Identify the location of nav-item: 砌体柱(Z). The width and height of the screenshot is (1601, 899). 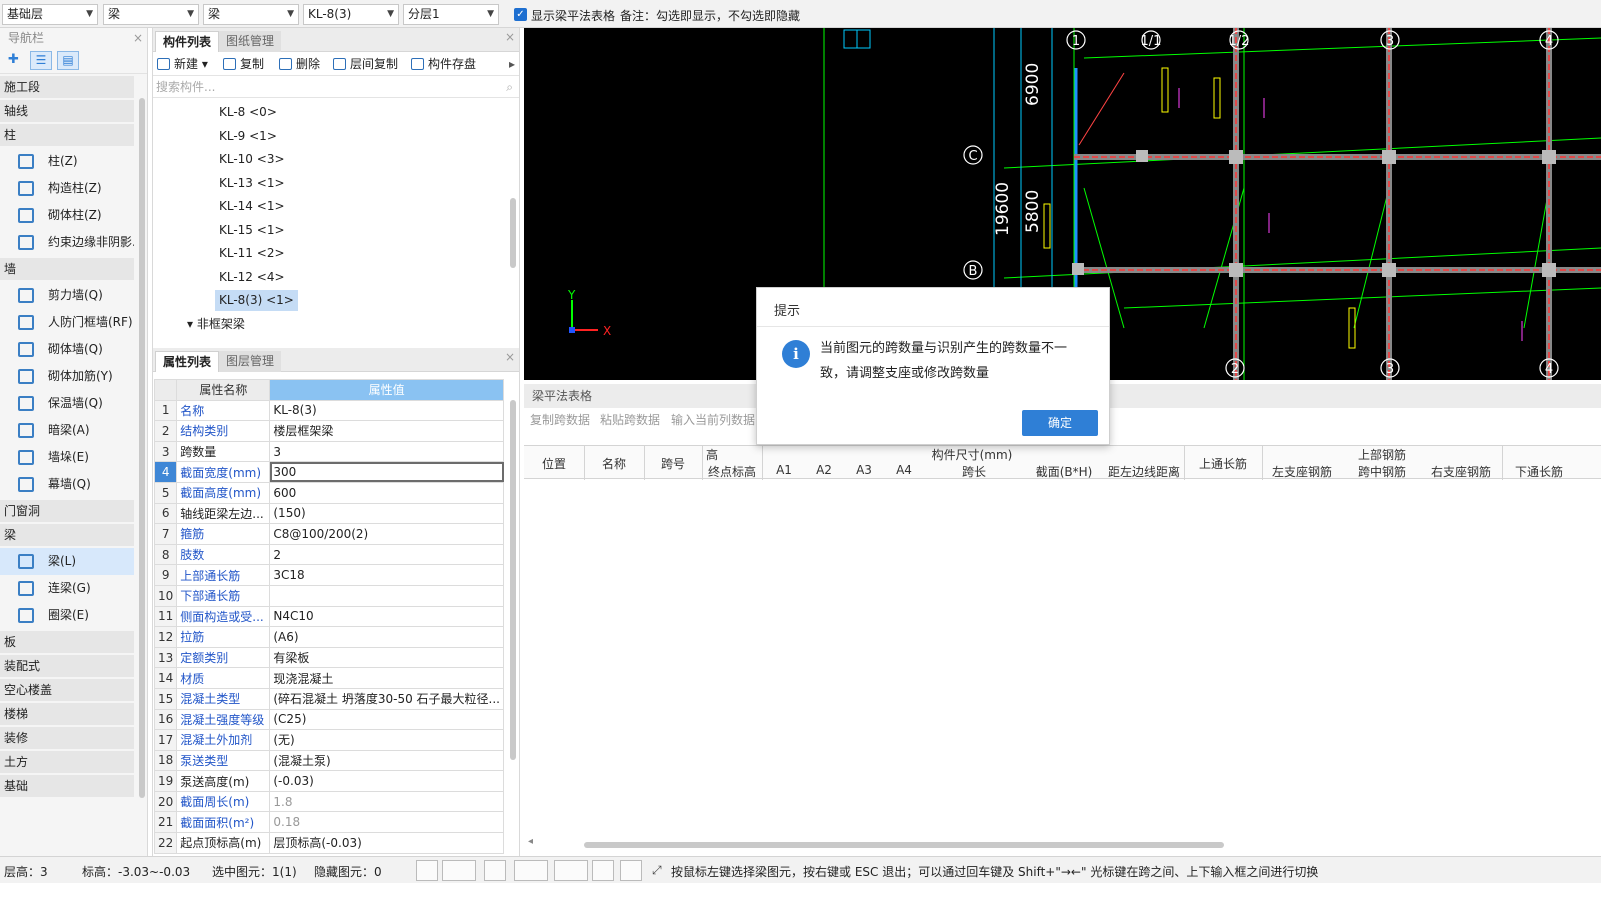
(67, 215).